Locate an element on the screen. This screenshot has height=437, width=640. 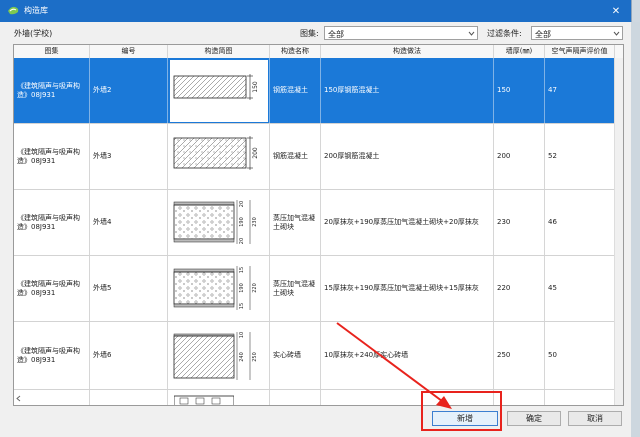
diagram-cell: 20 190 20 230 is located at coordinates (219, 222).